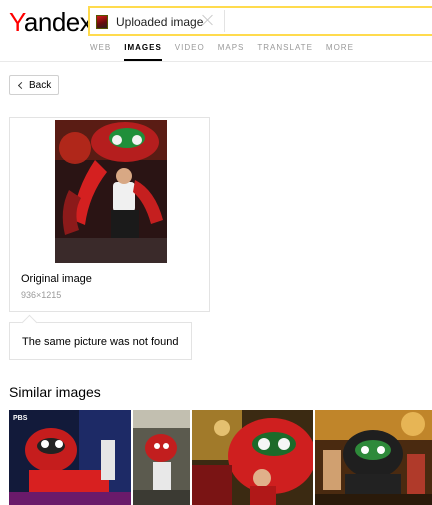  What do you see at coordinates (55, 392) in the screenshot?
I see `similar-images-title: Similar images` at bounding box center [55, 392].